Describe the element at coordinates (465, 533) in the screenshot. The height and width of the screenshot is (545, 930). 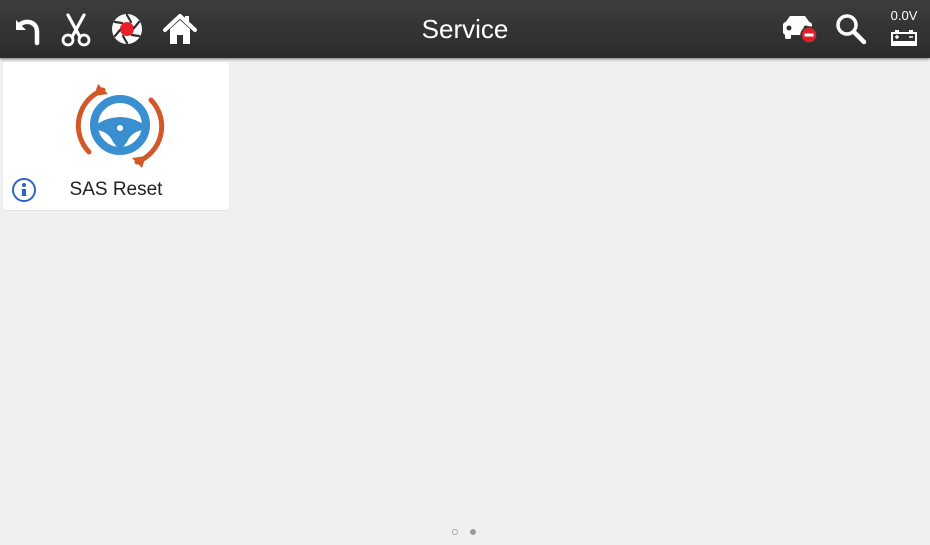
I see `page-indicator` at that location.